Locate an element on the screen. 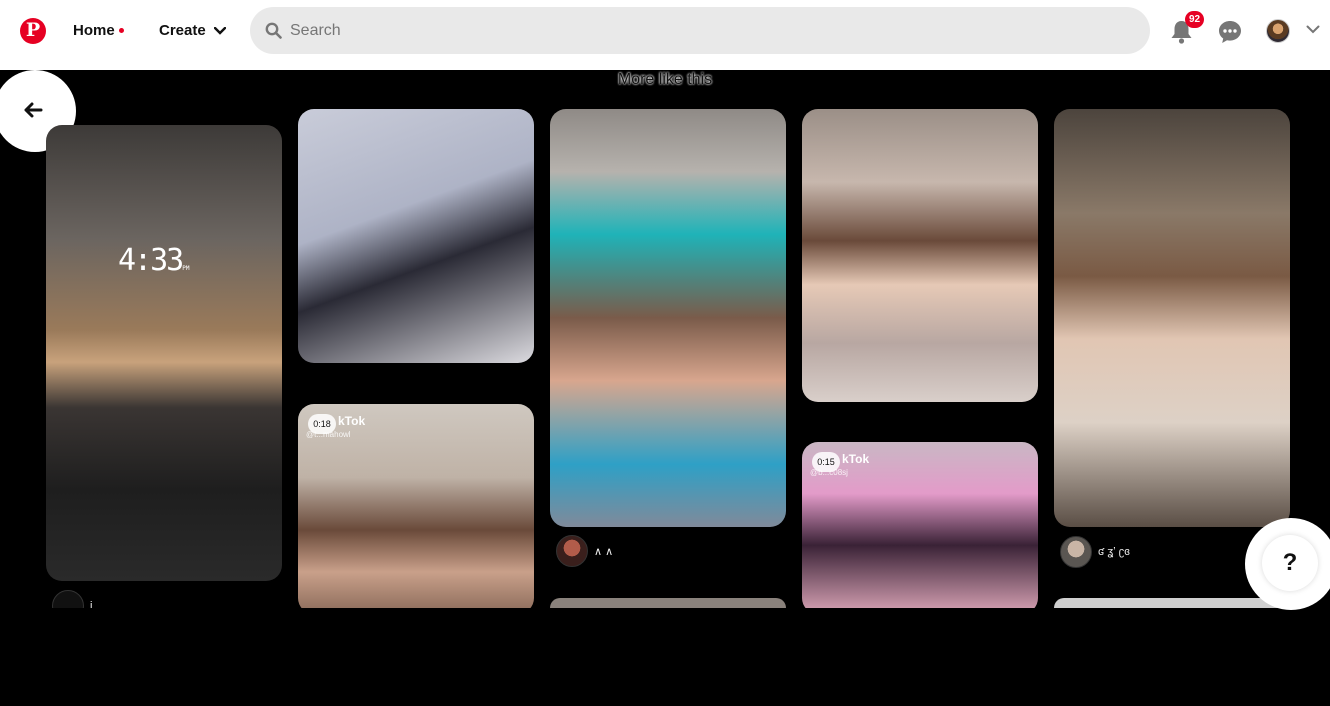 This screenshot has height=706, width=1330. search-bar is located at coordinates (700, 30).